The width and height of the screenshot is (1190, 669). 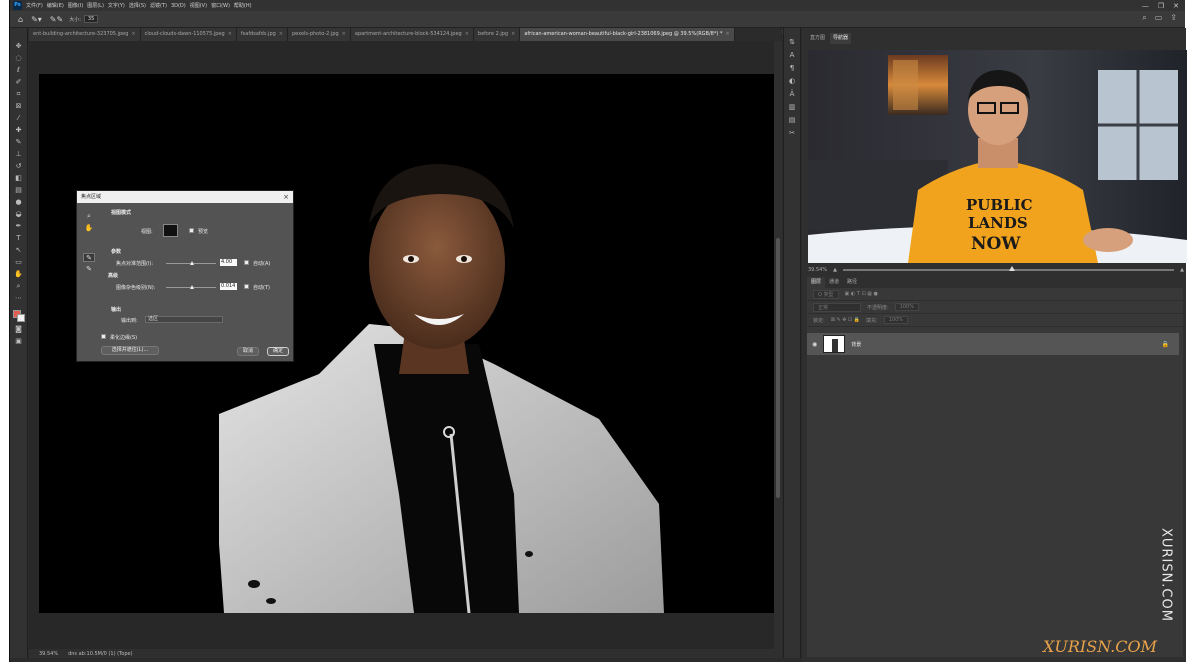 What do you see at coordinates (1182, 270) in the screenshot?
I see `zoom-in-icon: ▲` at bounding box center [1182, 270].